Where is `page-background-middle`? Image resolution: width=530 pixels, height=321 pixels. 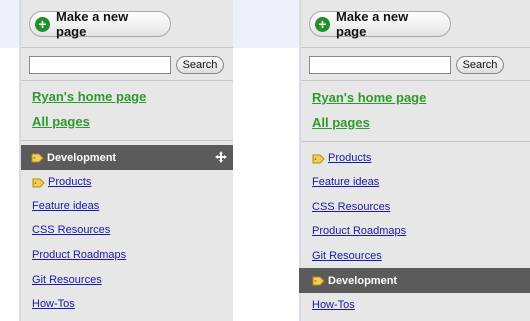 page-background-middle is located at coordinates (266, 160).